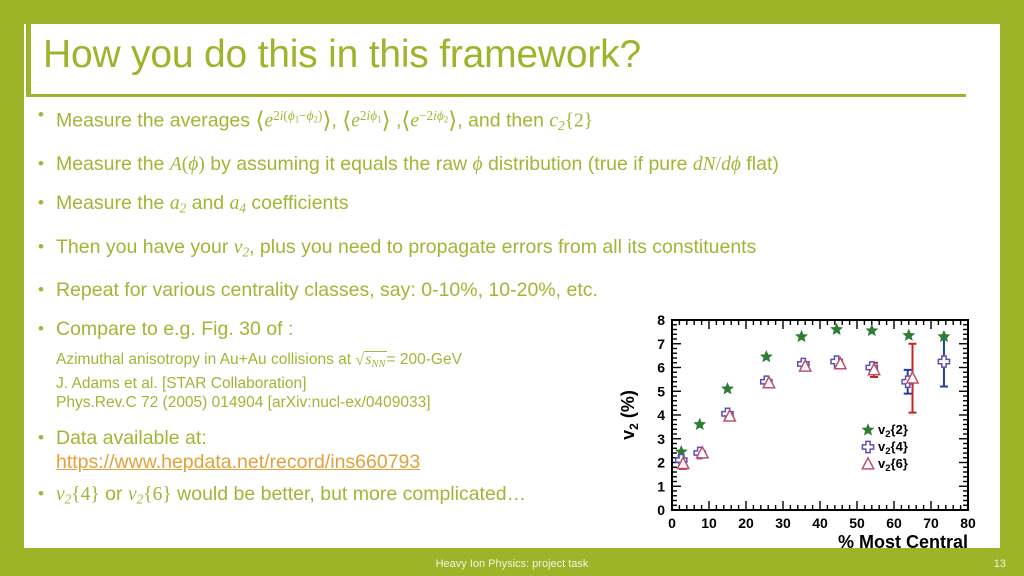 The width and height of the screenshot is (1024, 576). I want to click on comma-2: ,, so click(396, 120).